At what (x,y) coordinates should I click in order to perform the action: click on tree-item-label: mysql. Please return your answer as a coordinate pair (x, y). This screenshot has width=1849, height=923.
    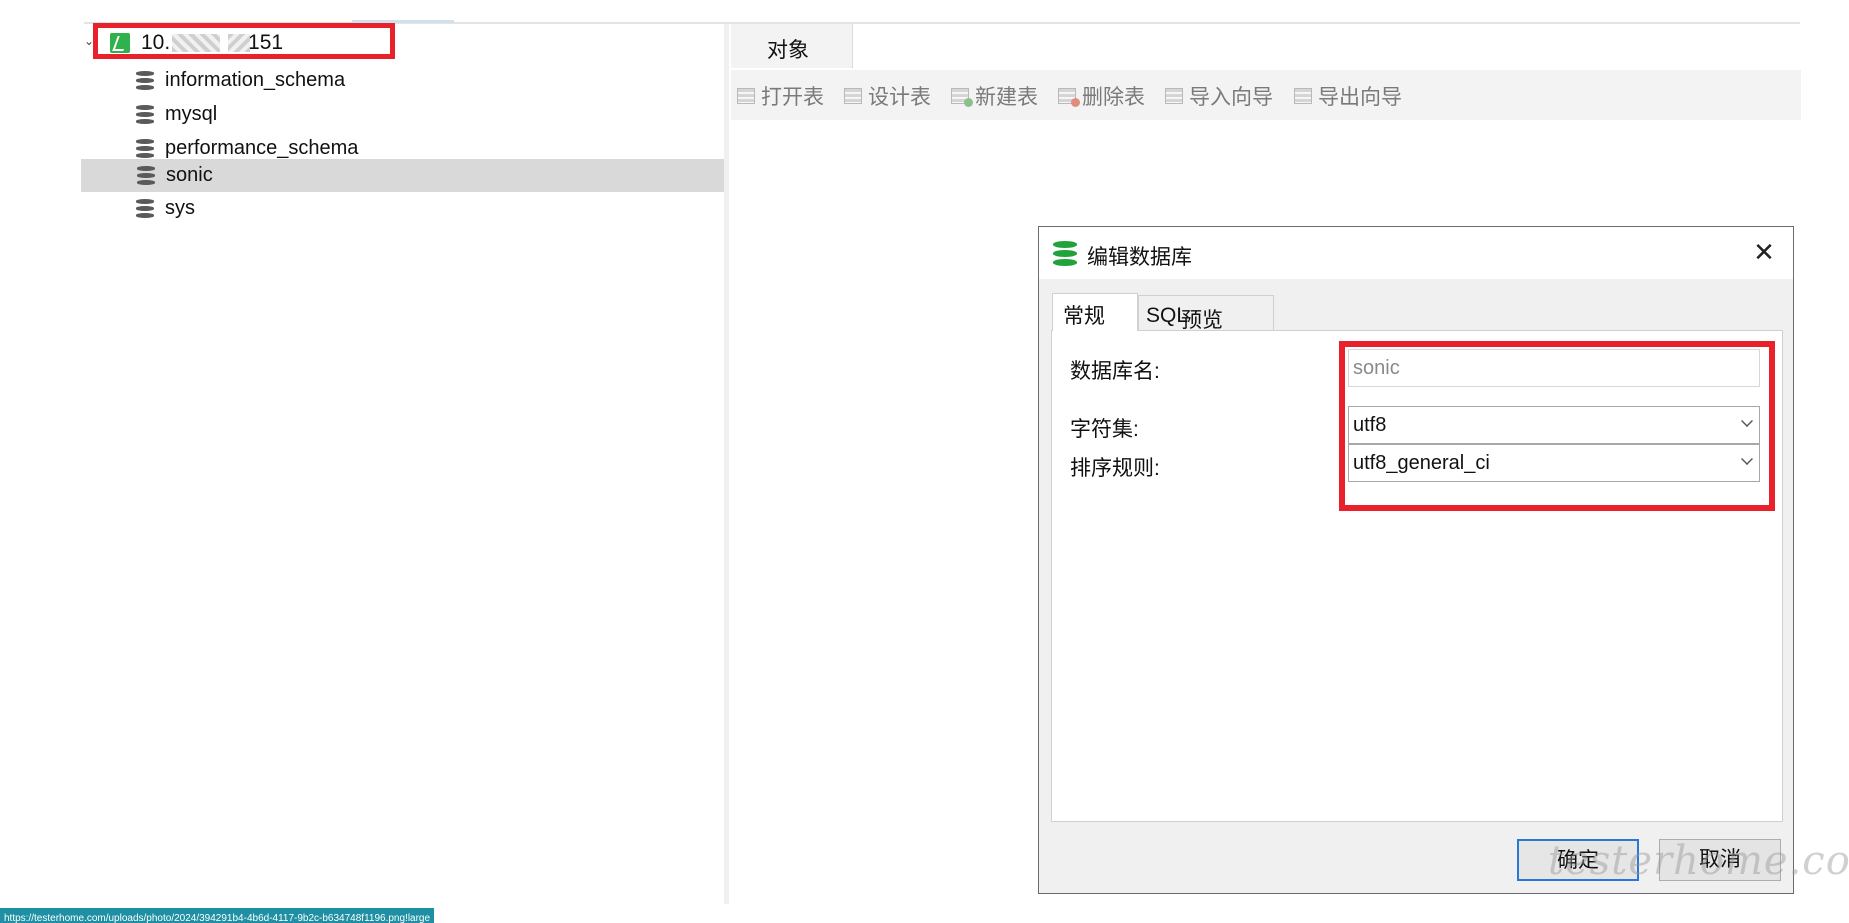
    Looking at the image, I should click on (191, 114).